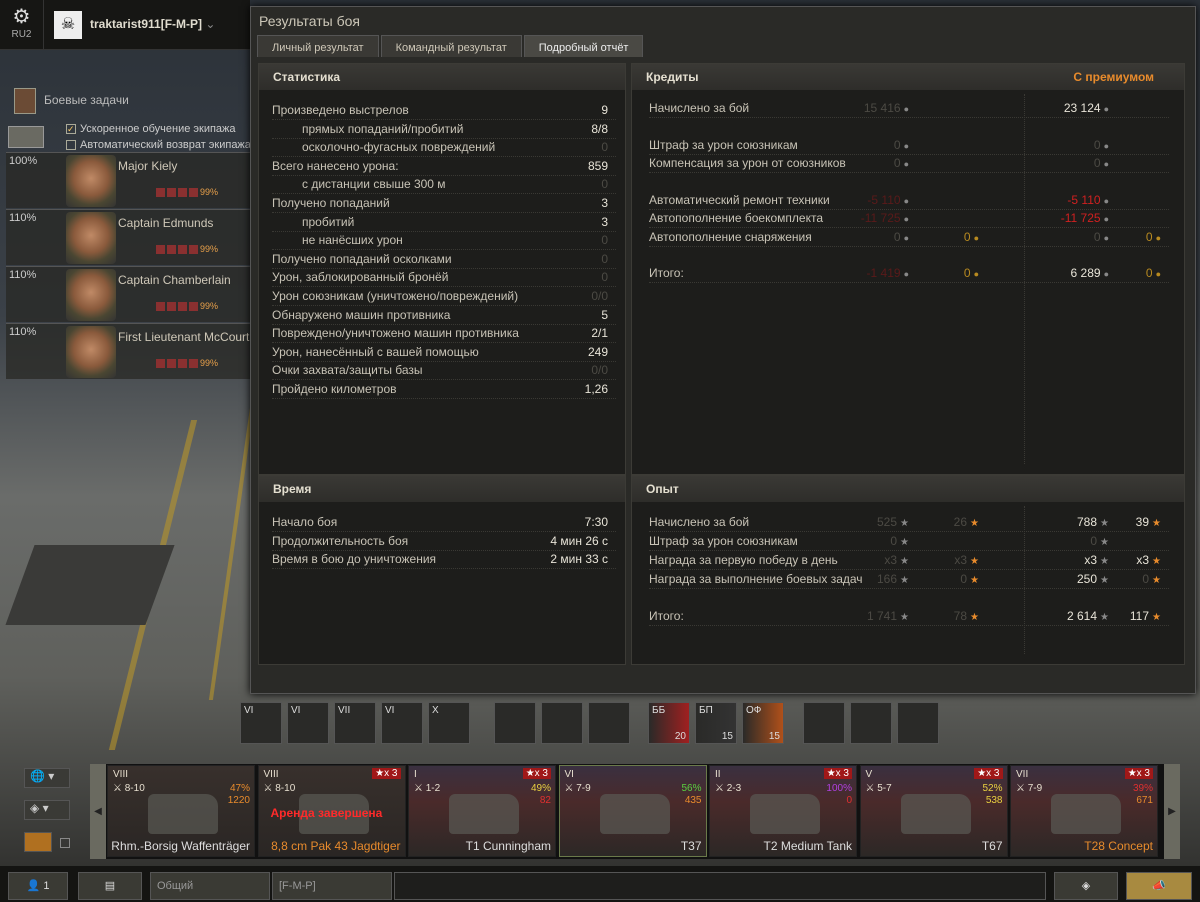 The width and height of the screenshot is (1200, 902). Describe the element at coordinates (65, 843) in the screenshot. I see `filter-checkbox` at that location.